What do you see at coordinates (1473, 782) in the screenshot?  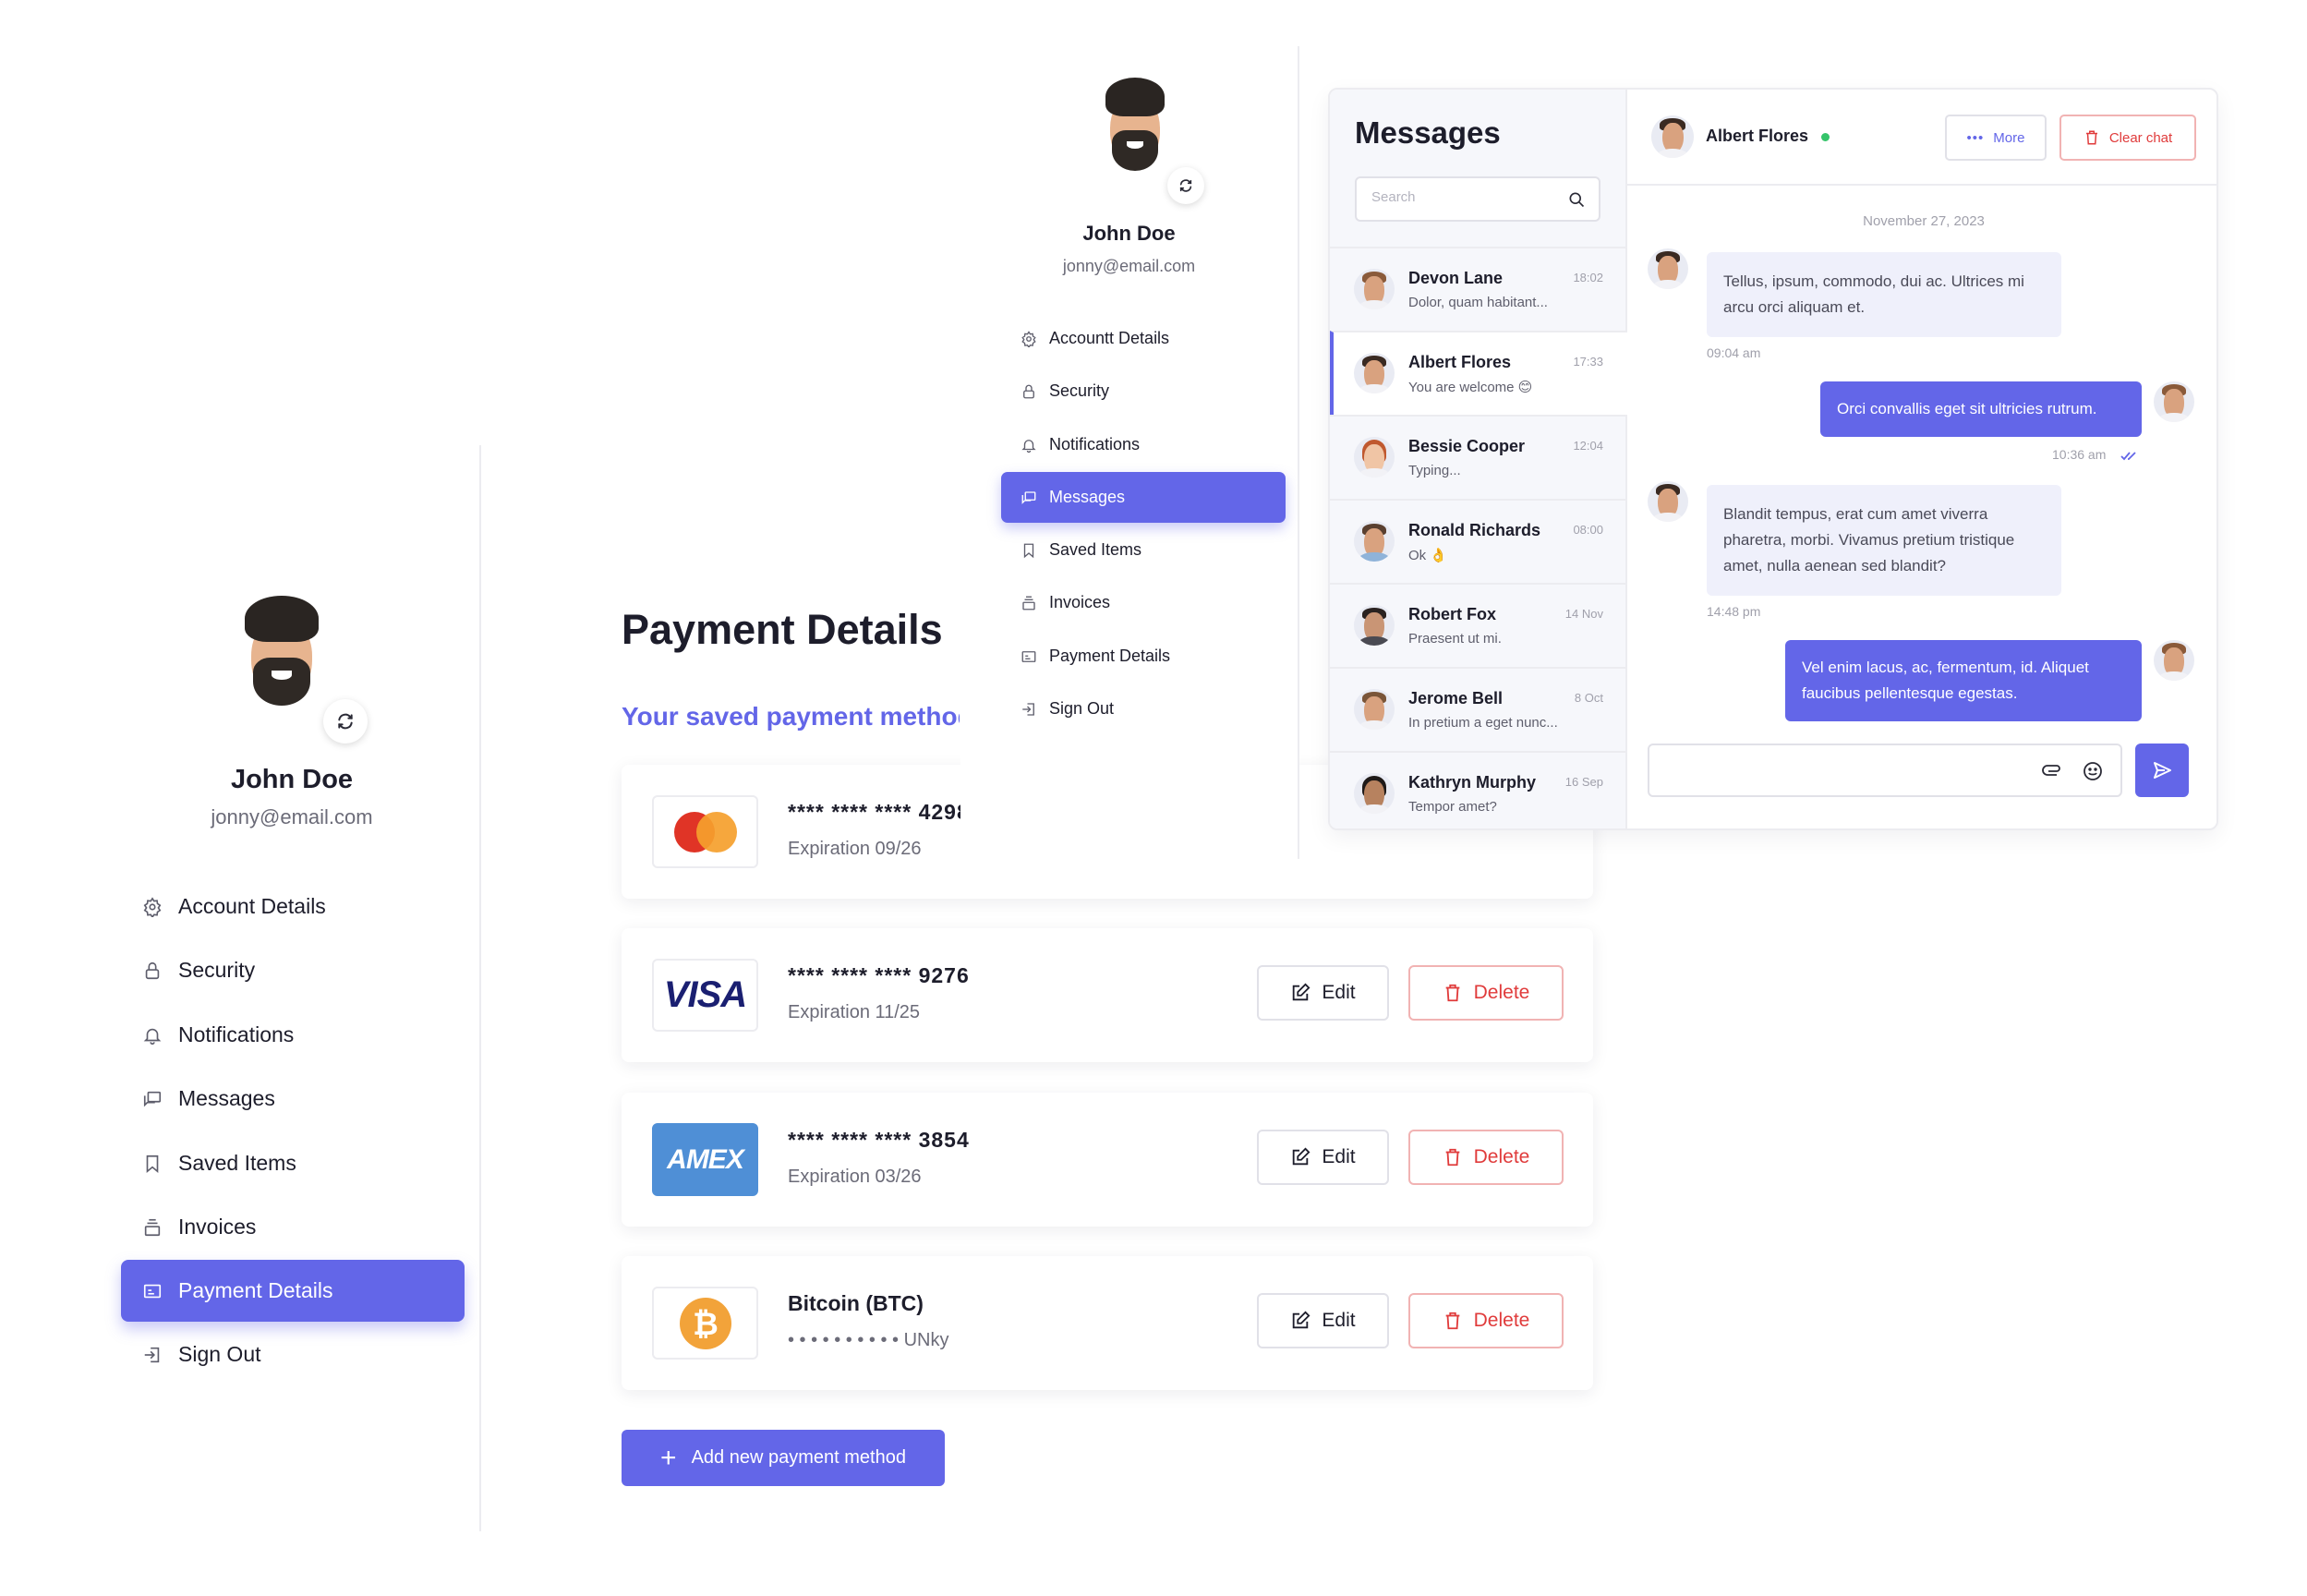 I see `conversation-name: Kathryn Murphy` at bounding box center [1473, 782].